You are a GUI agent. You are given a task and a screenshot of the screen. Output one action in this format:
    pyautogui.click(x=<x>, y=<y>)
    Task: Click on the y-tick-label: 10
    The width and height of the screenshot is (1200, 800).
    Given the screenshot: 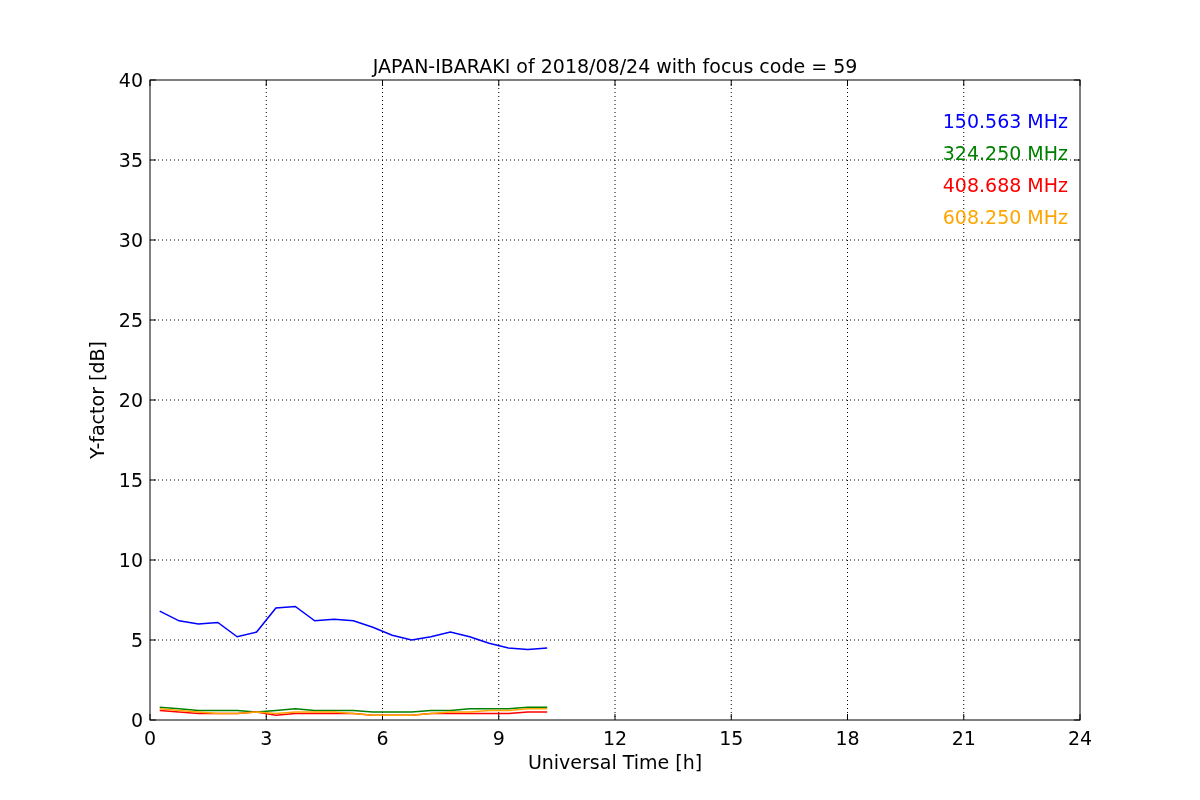 What is the action you would take?
    pyautogui.click(x=130, y=560)
    